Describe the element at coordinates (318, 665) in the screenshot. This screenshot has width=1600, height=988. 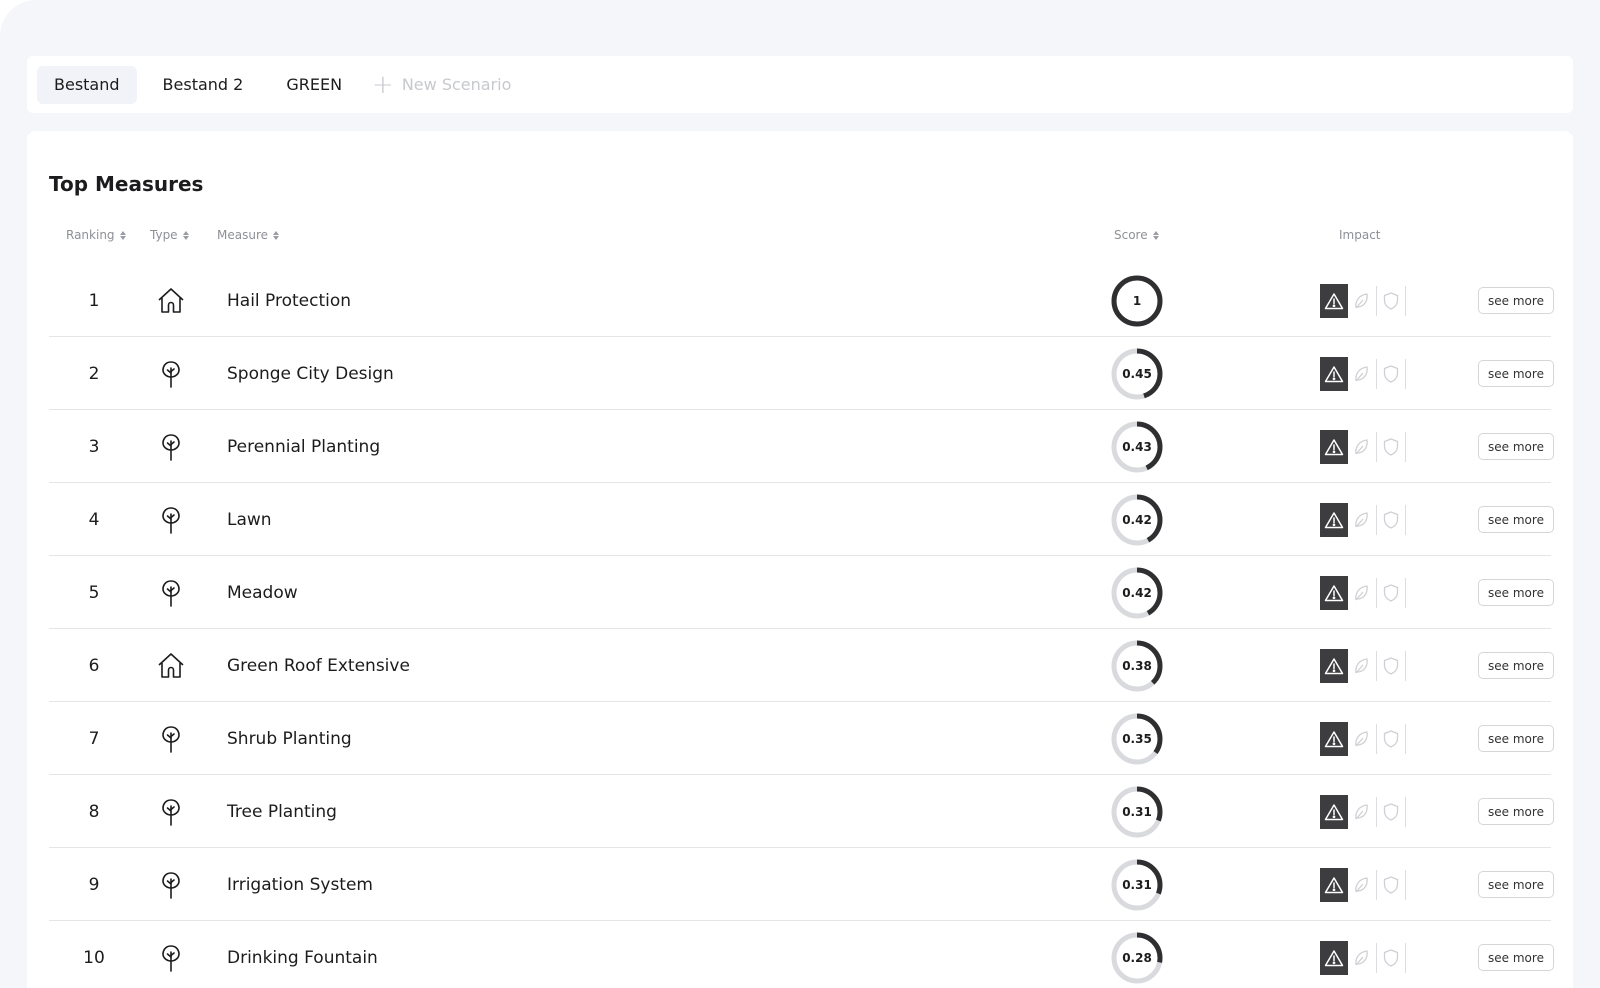
I see `measure-name: Green Roof Extensive` at that location.